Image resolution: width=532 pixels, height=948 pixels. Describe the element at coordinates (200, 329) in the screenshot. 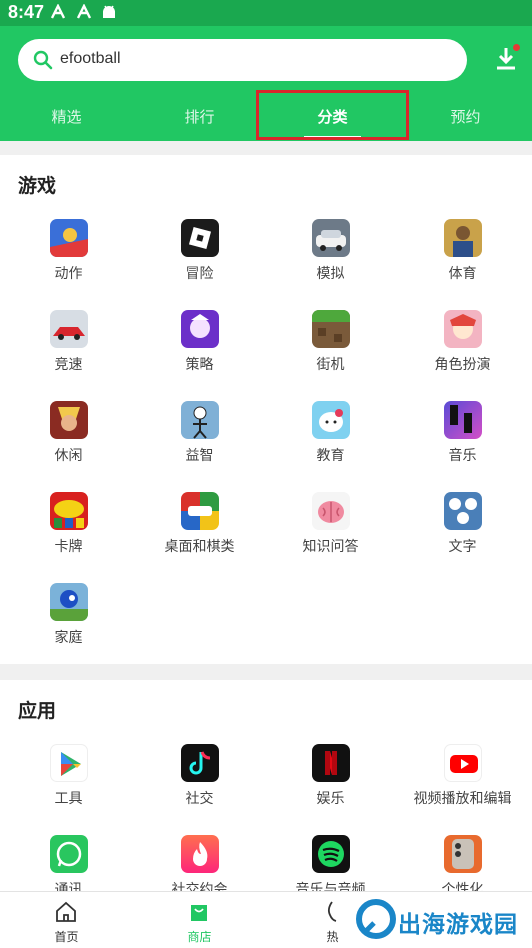

I see `strategy-icon` at that location.